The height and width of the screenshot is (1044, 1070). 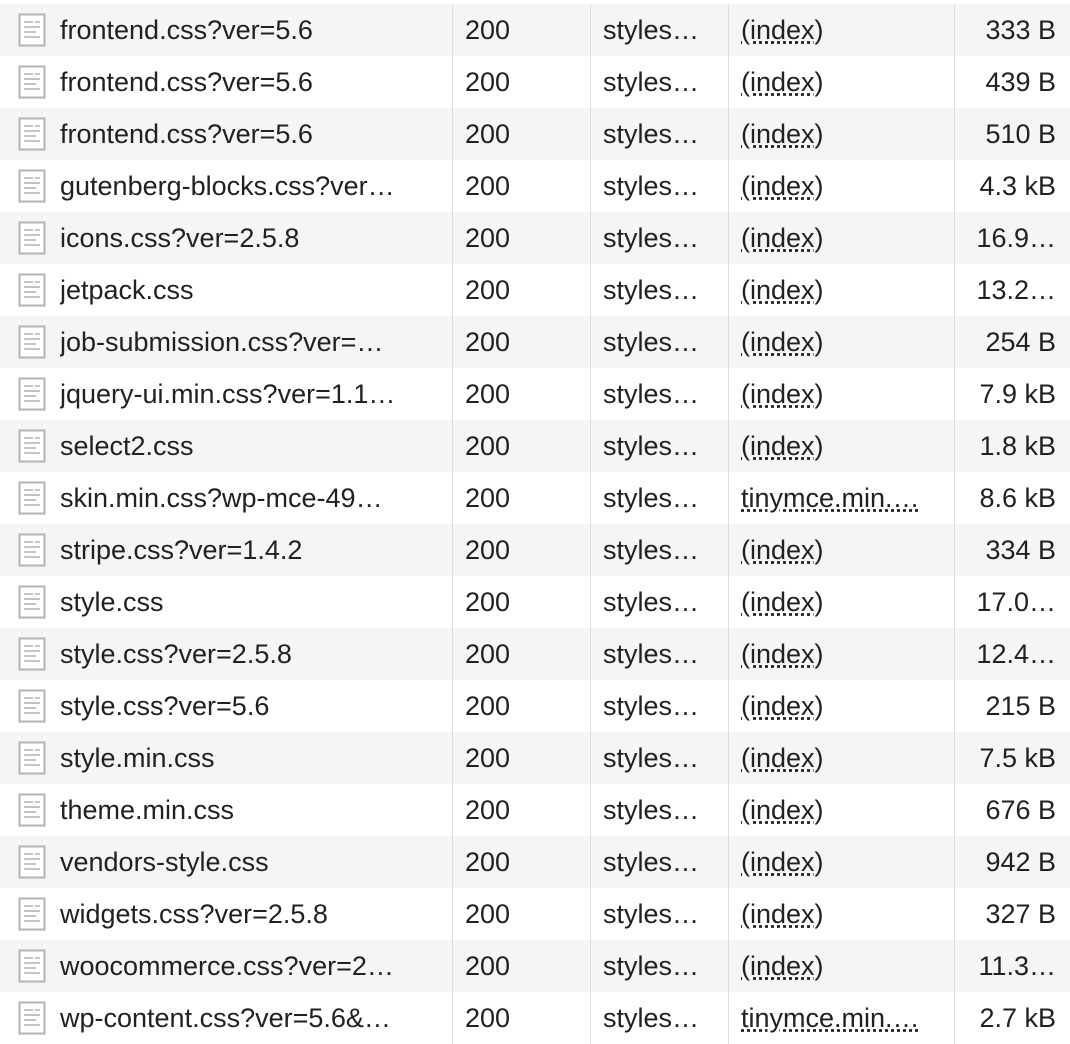 I want to click on name-cell: widgets.css?ver=2.5.8, so click(x=226, y=914).